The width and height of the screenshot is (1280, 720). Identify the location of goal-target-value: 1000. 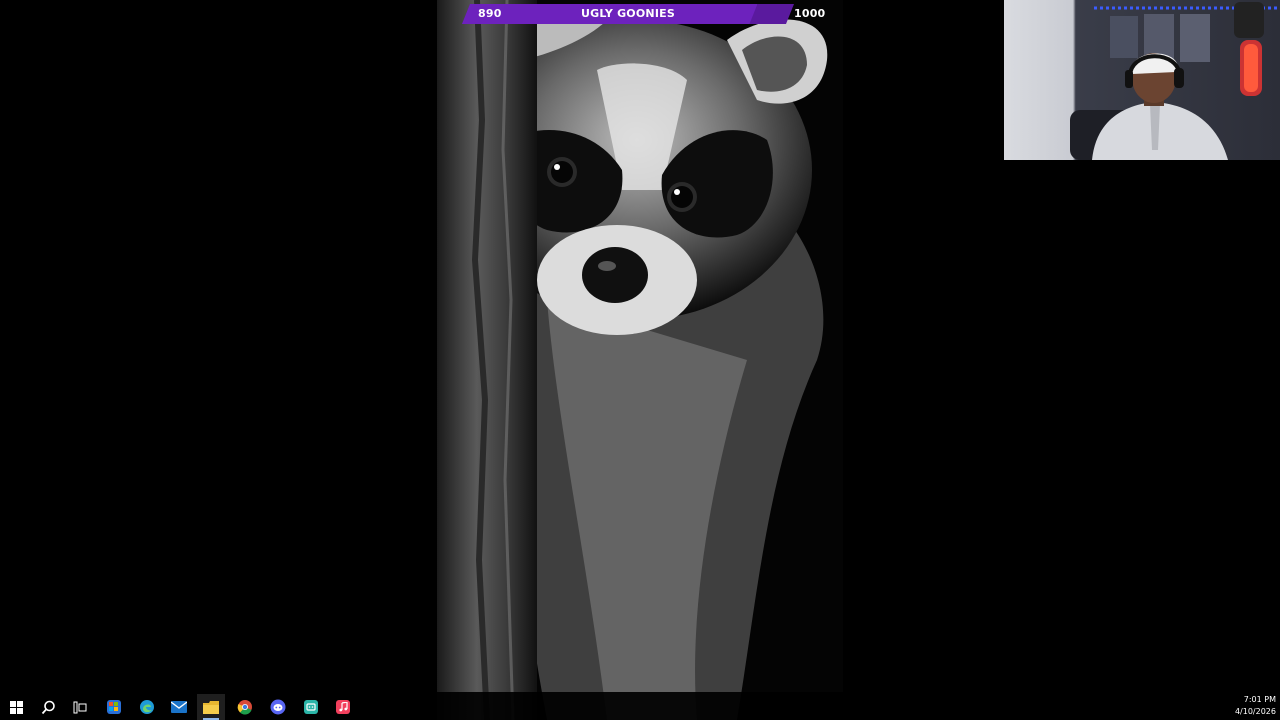
(810, 13).